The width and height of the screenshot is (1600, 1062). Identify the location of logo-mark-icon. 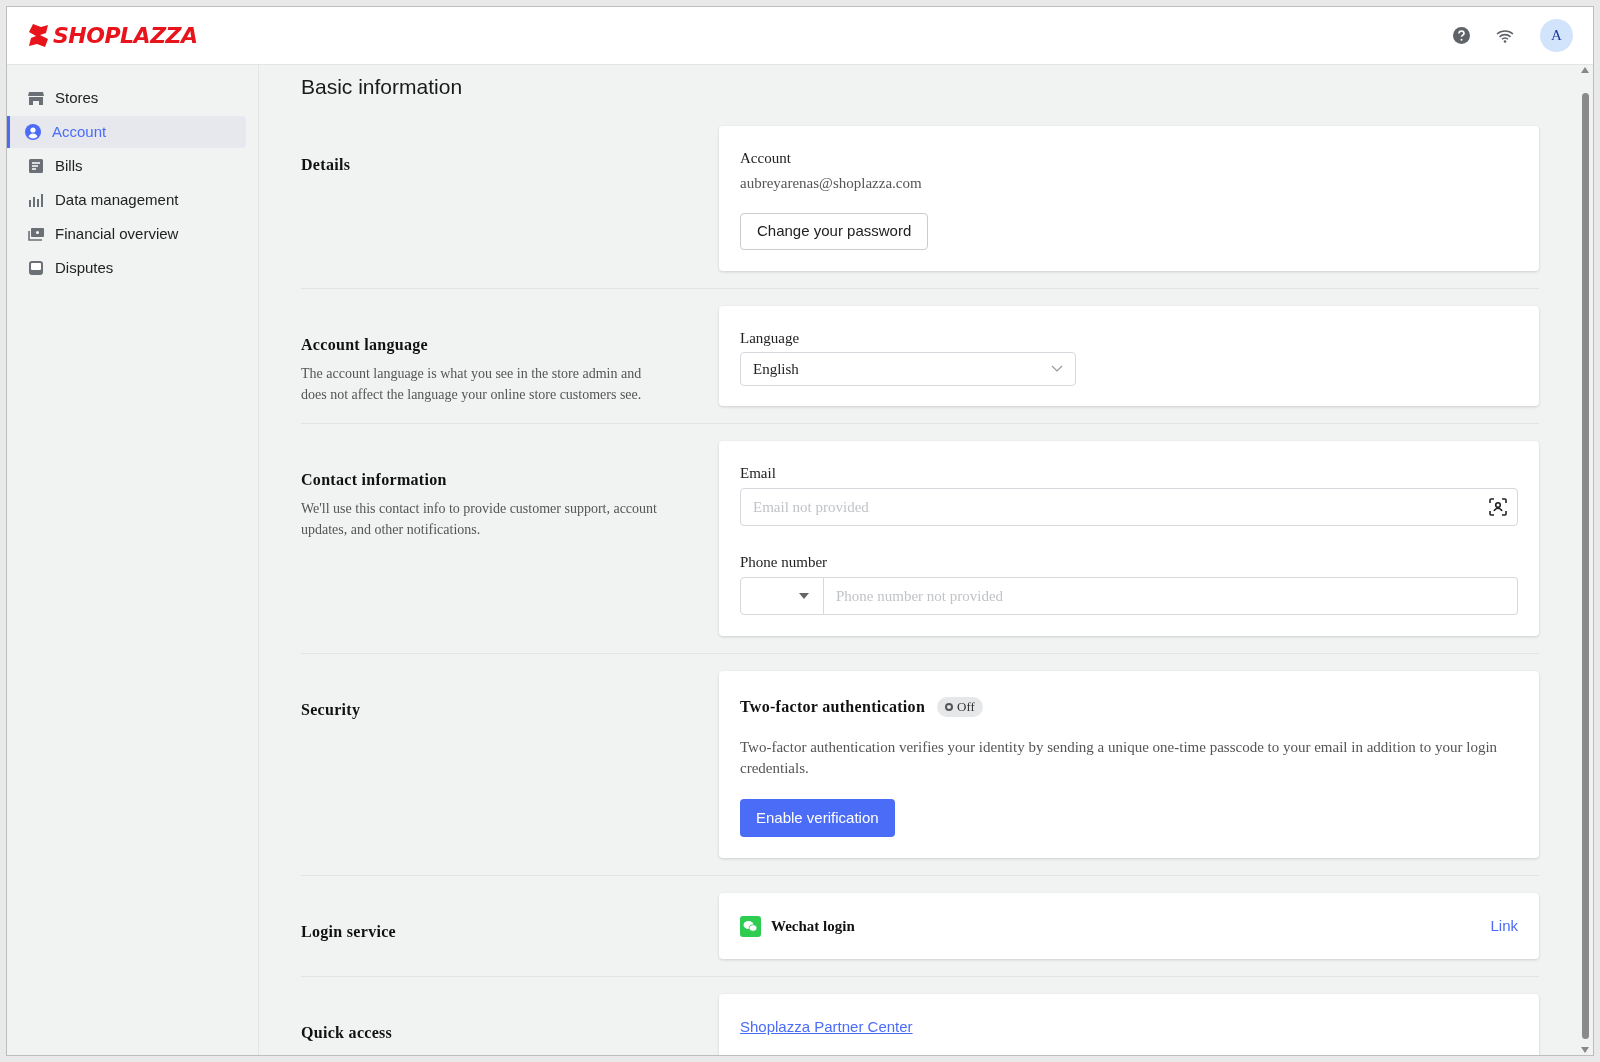
(38, 35).